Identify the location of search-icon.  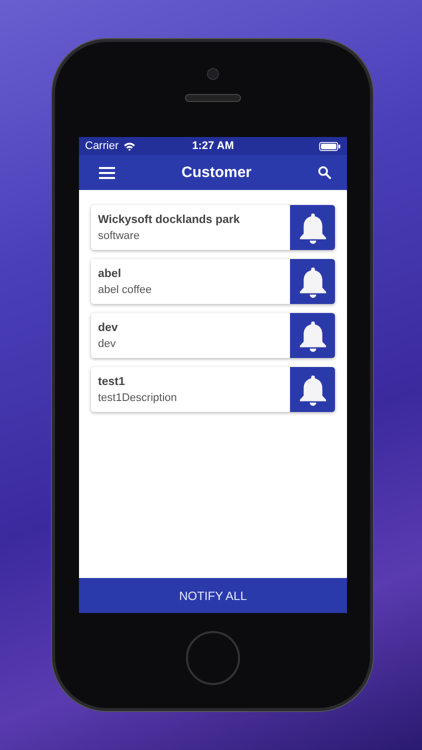
(324, 172).